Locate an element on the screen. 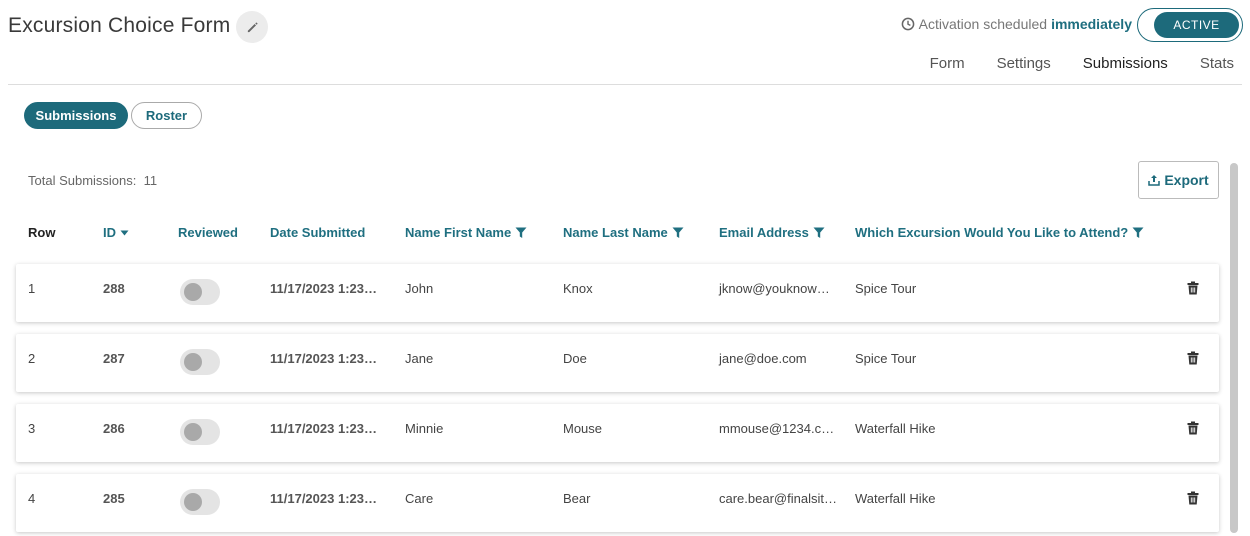 The width and height of the screenshot is (1250, 536). active-status-toggle: ACTIVE is located at coordinates (1190, 25).